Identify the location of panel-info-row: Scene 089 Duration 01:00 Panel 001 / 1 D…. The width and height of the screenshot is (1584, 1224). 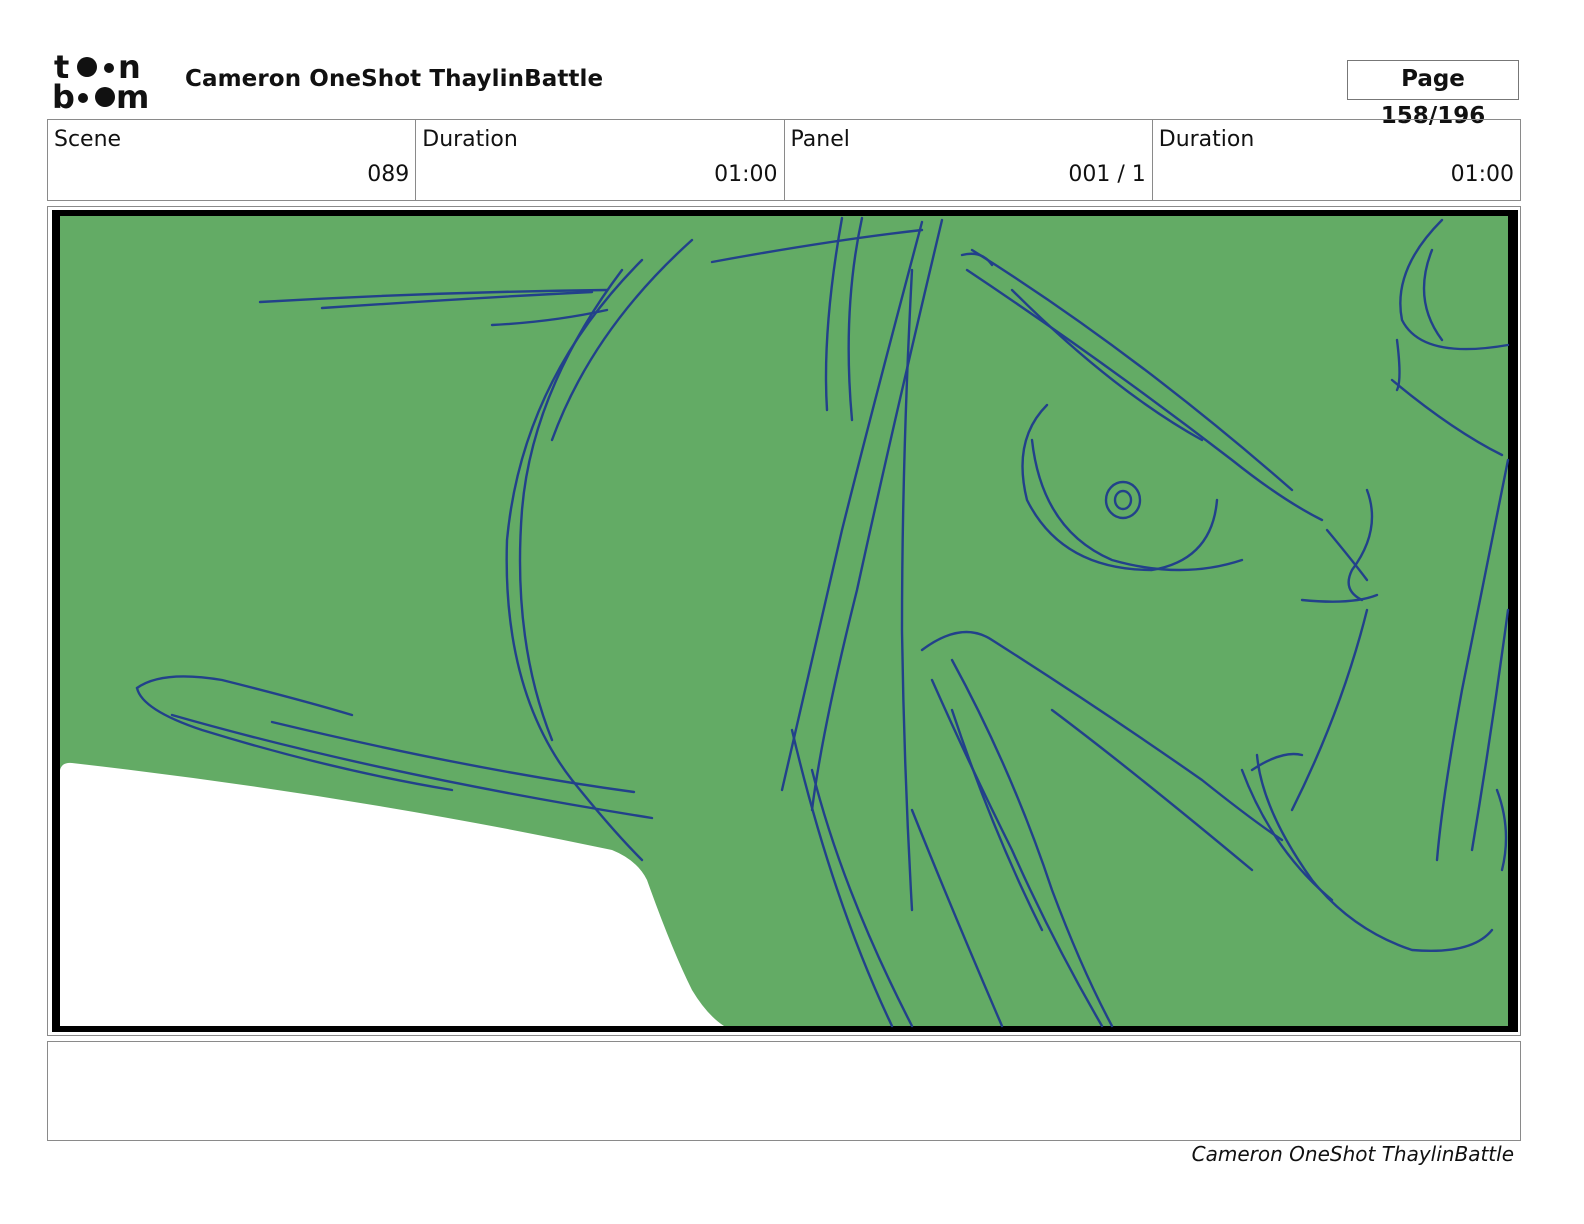
(784, 160).